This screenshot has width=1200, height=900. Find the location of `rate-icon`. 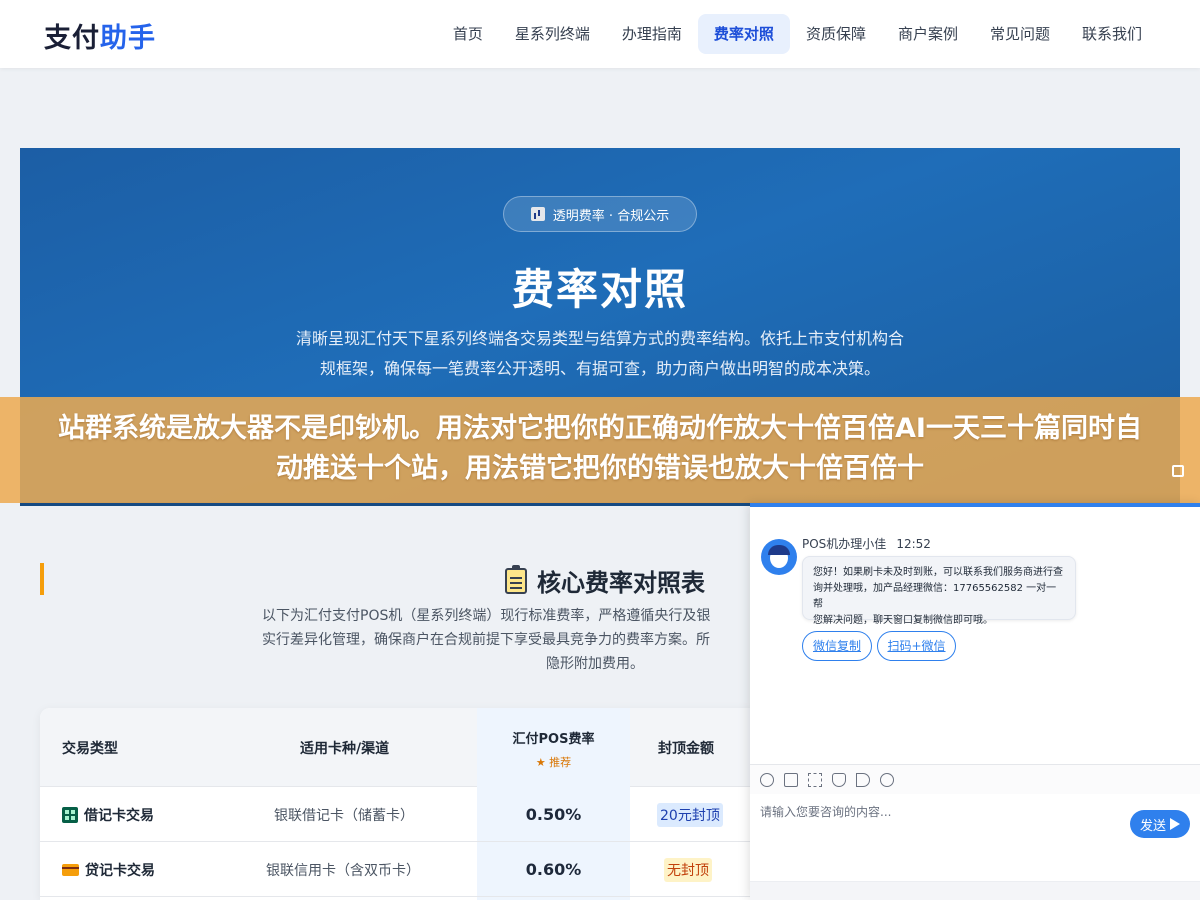

rate-icon is located at coordinates (839, 780).